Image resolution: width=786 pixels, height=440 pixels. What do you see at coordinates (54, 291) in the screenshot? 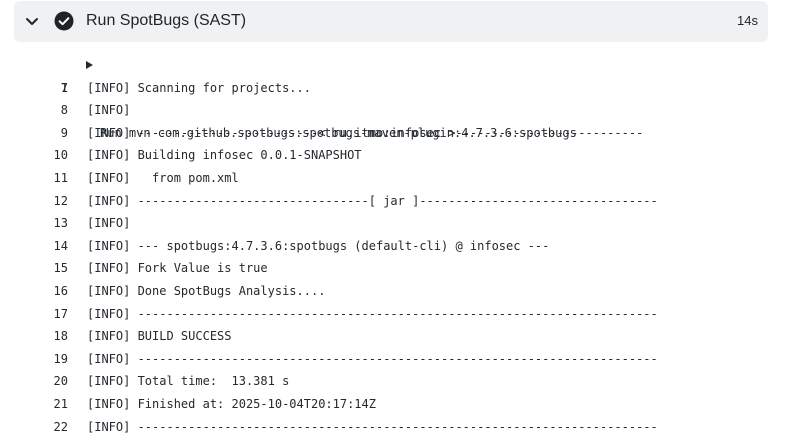
I see `line-number: 16` at bounding box center [54, 291].